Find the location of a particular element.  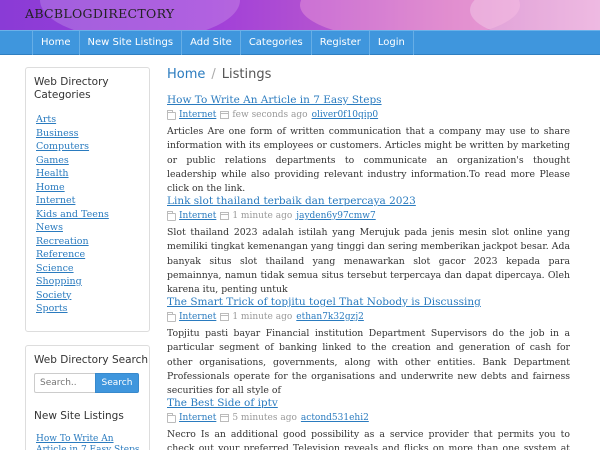

category-link-recreation: Recreation is located at coordinates (62, 241).